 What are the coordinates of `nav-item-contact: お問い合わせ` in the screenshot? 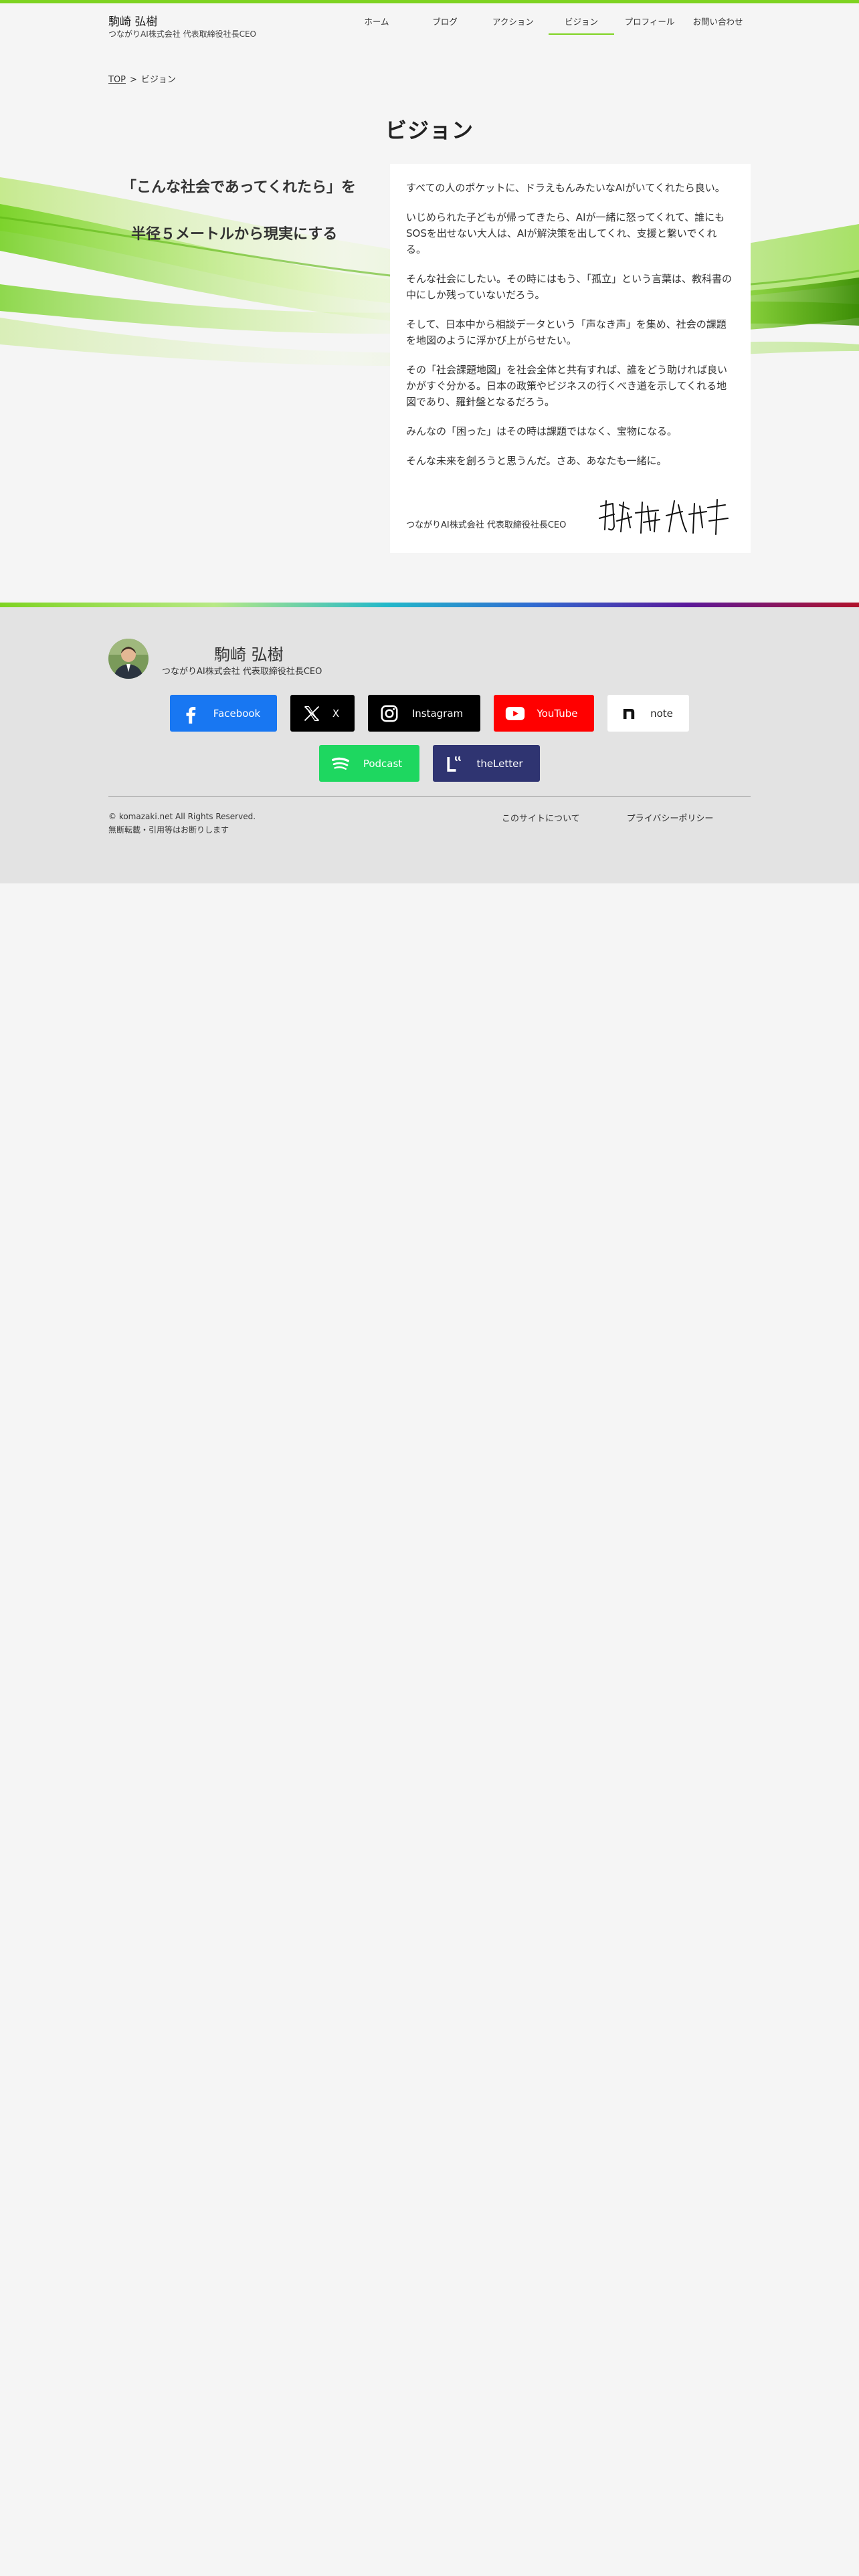 It's located at (718, 24).